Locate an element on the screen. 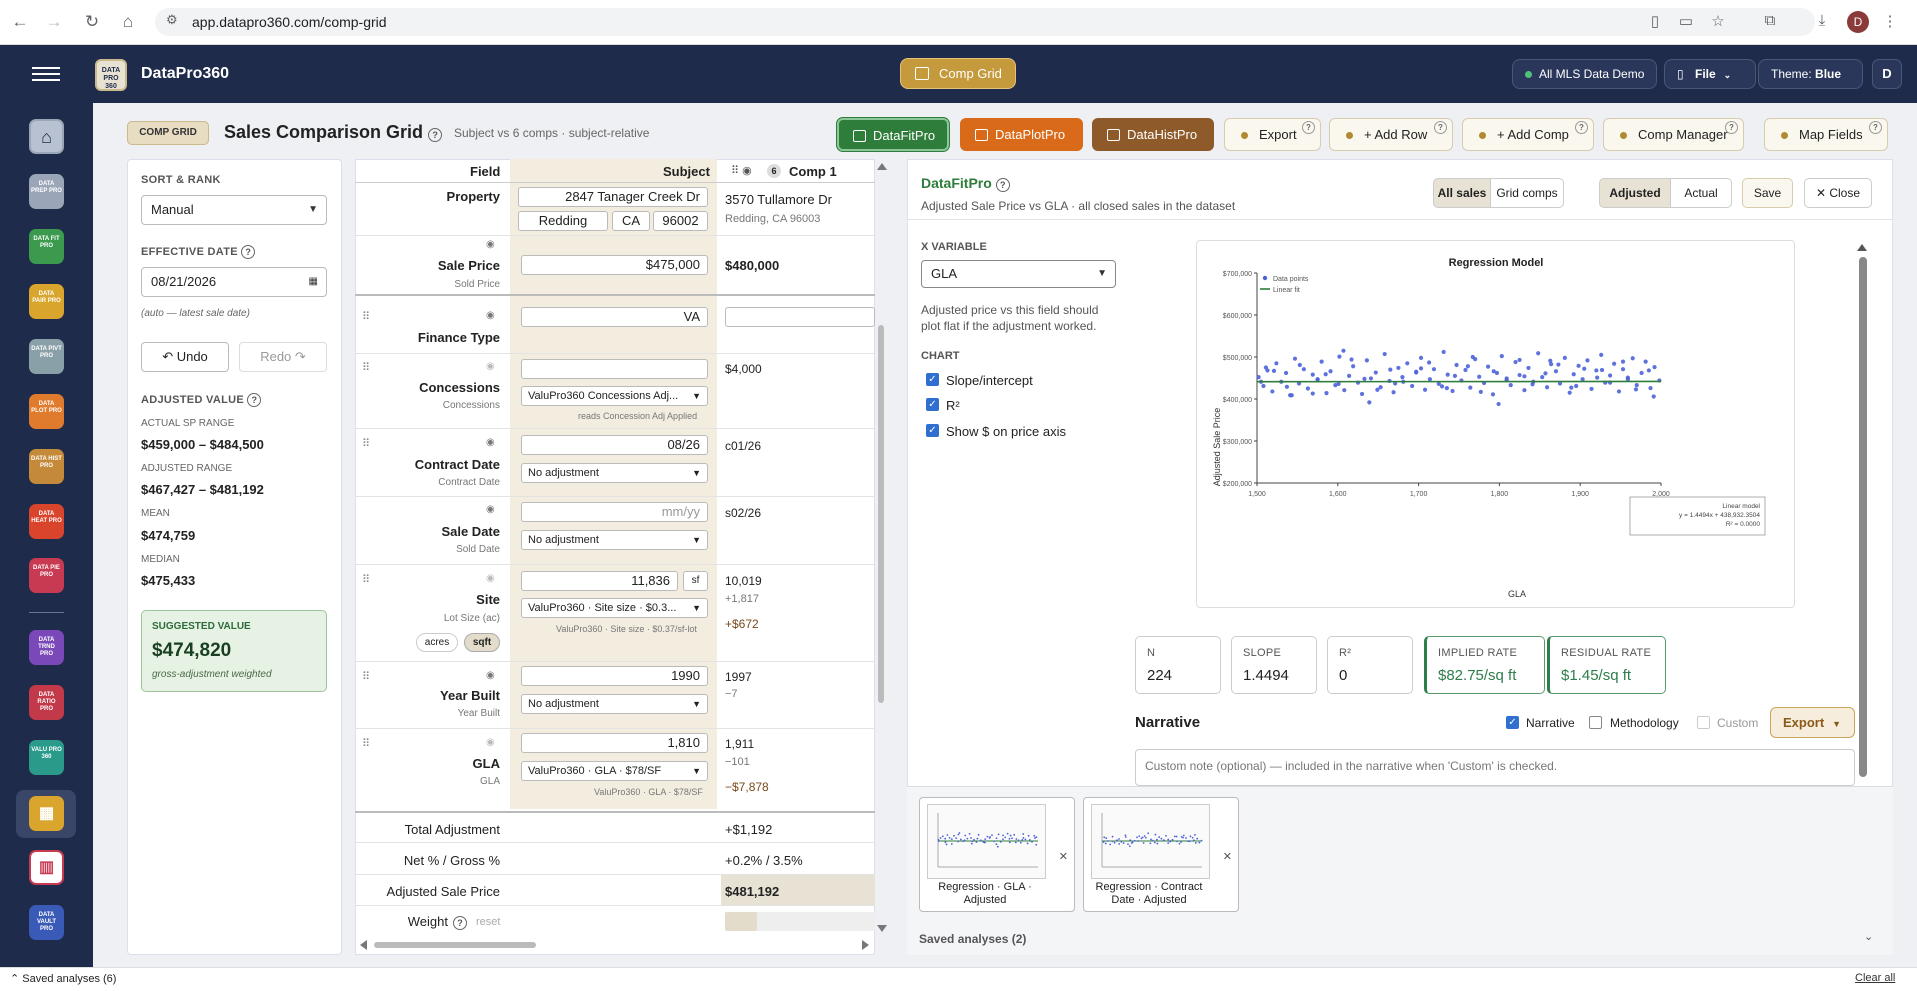 The width and height of the screenshot is (1917, 991). concessions-adjust-select: ValuPro360 Concessions Adj... ▼ is located at coordinates (614, 396).